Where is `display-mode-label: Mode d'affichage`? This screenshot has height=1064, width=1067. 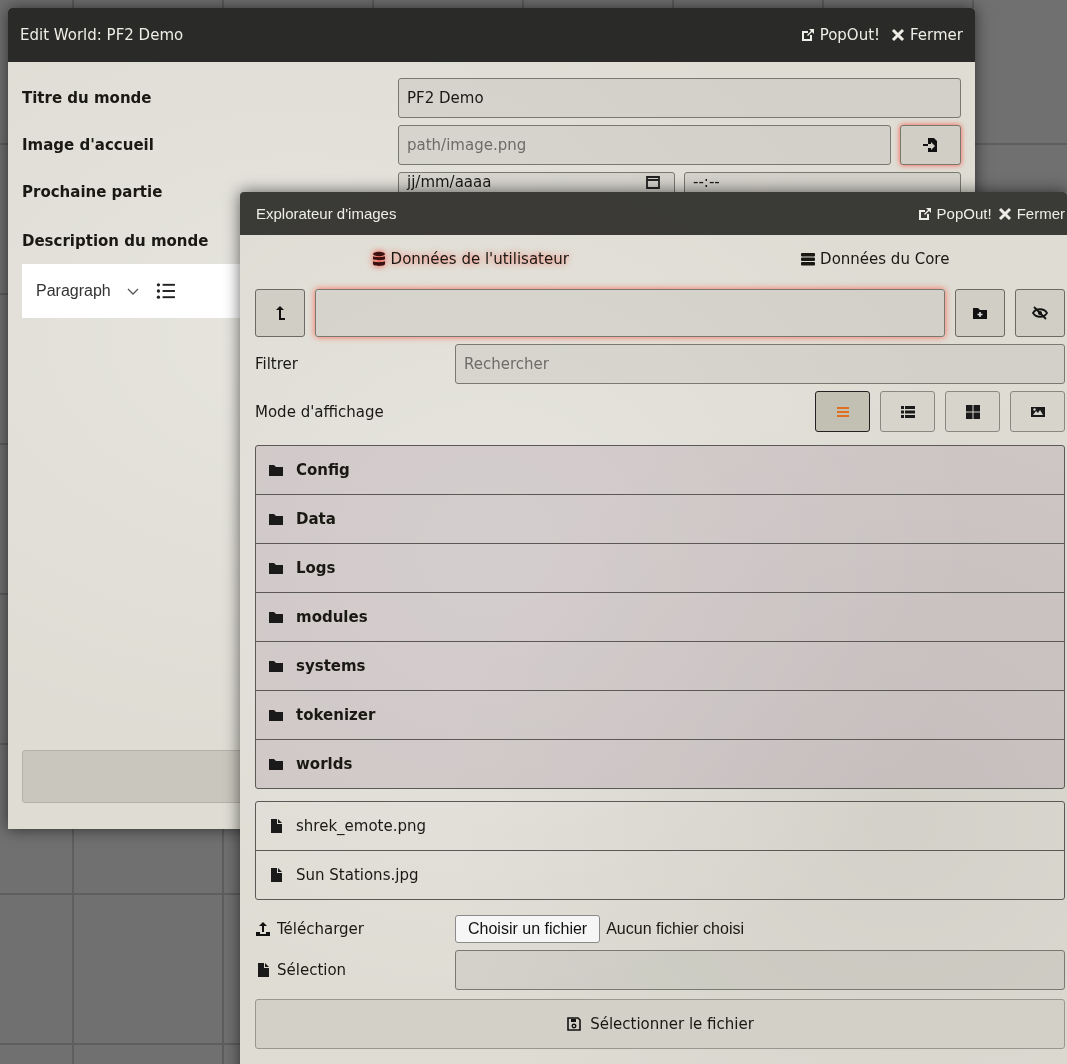 display-mode-label: Mode d'affichage is located at coordinates (320, 411).